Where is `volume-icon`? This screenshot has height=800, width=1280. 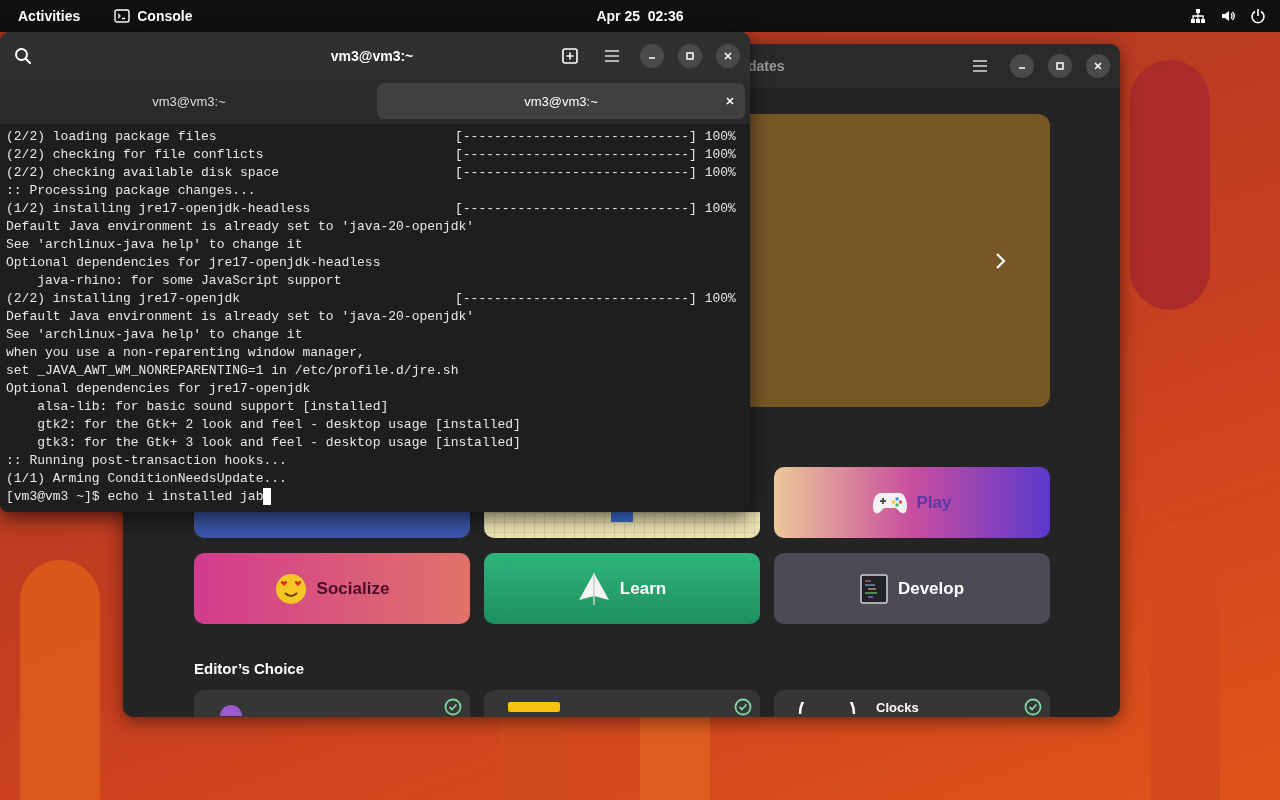 volume-icon is located at coordinates (1228, 16).